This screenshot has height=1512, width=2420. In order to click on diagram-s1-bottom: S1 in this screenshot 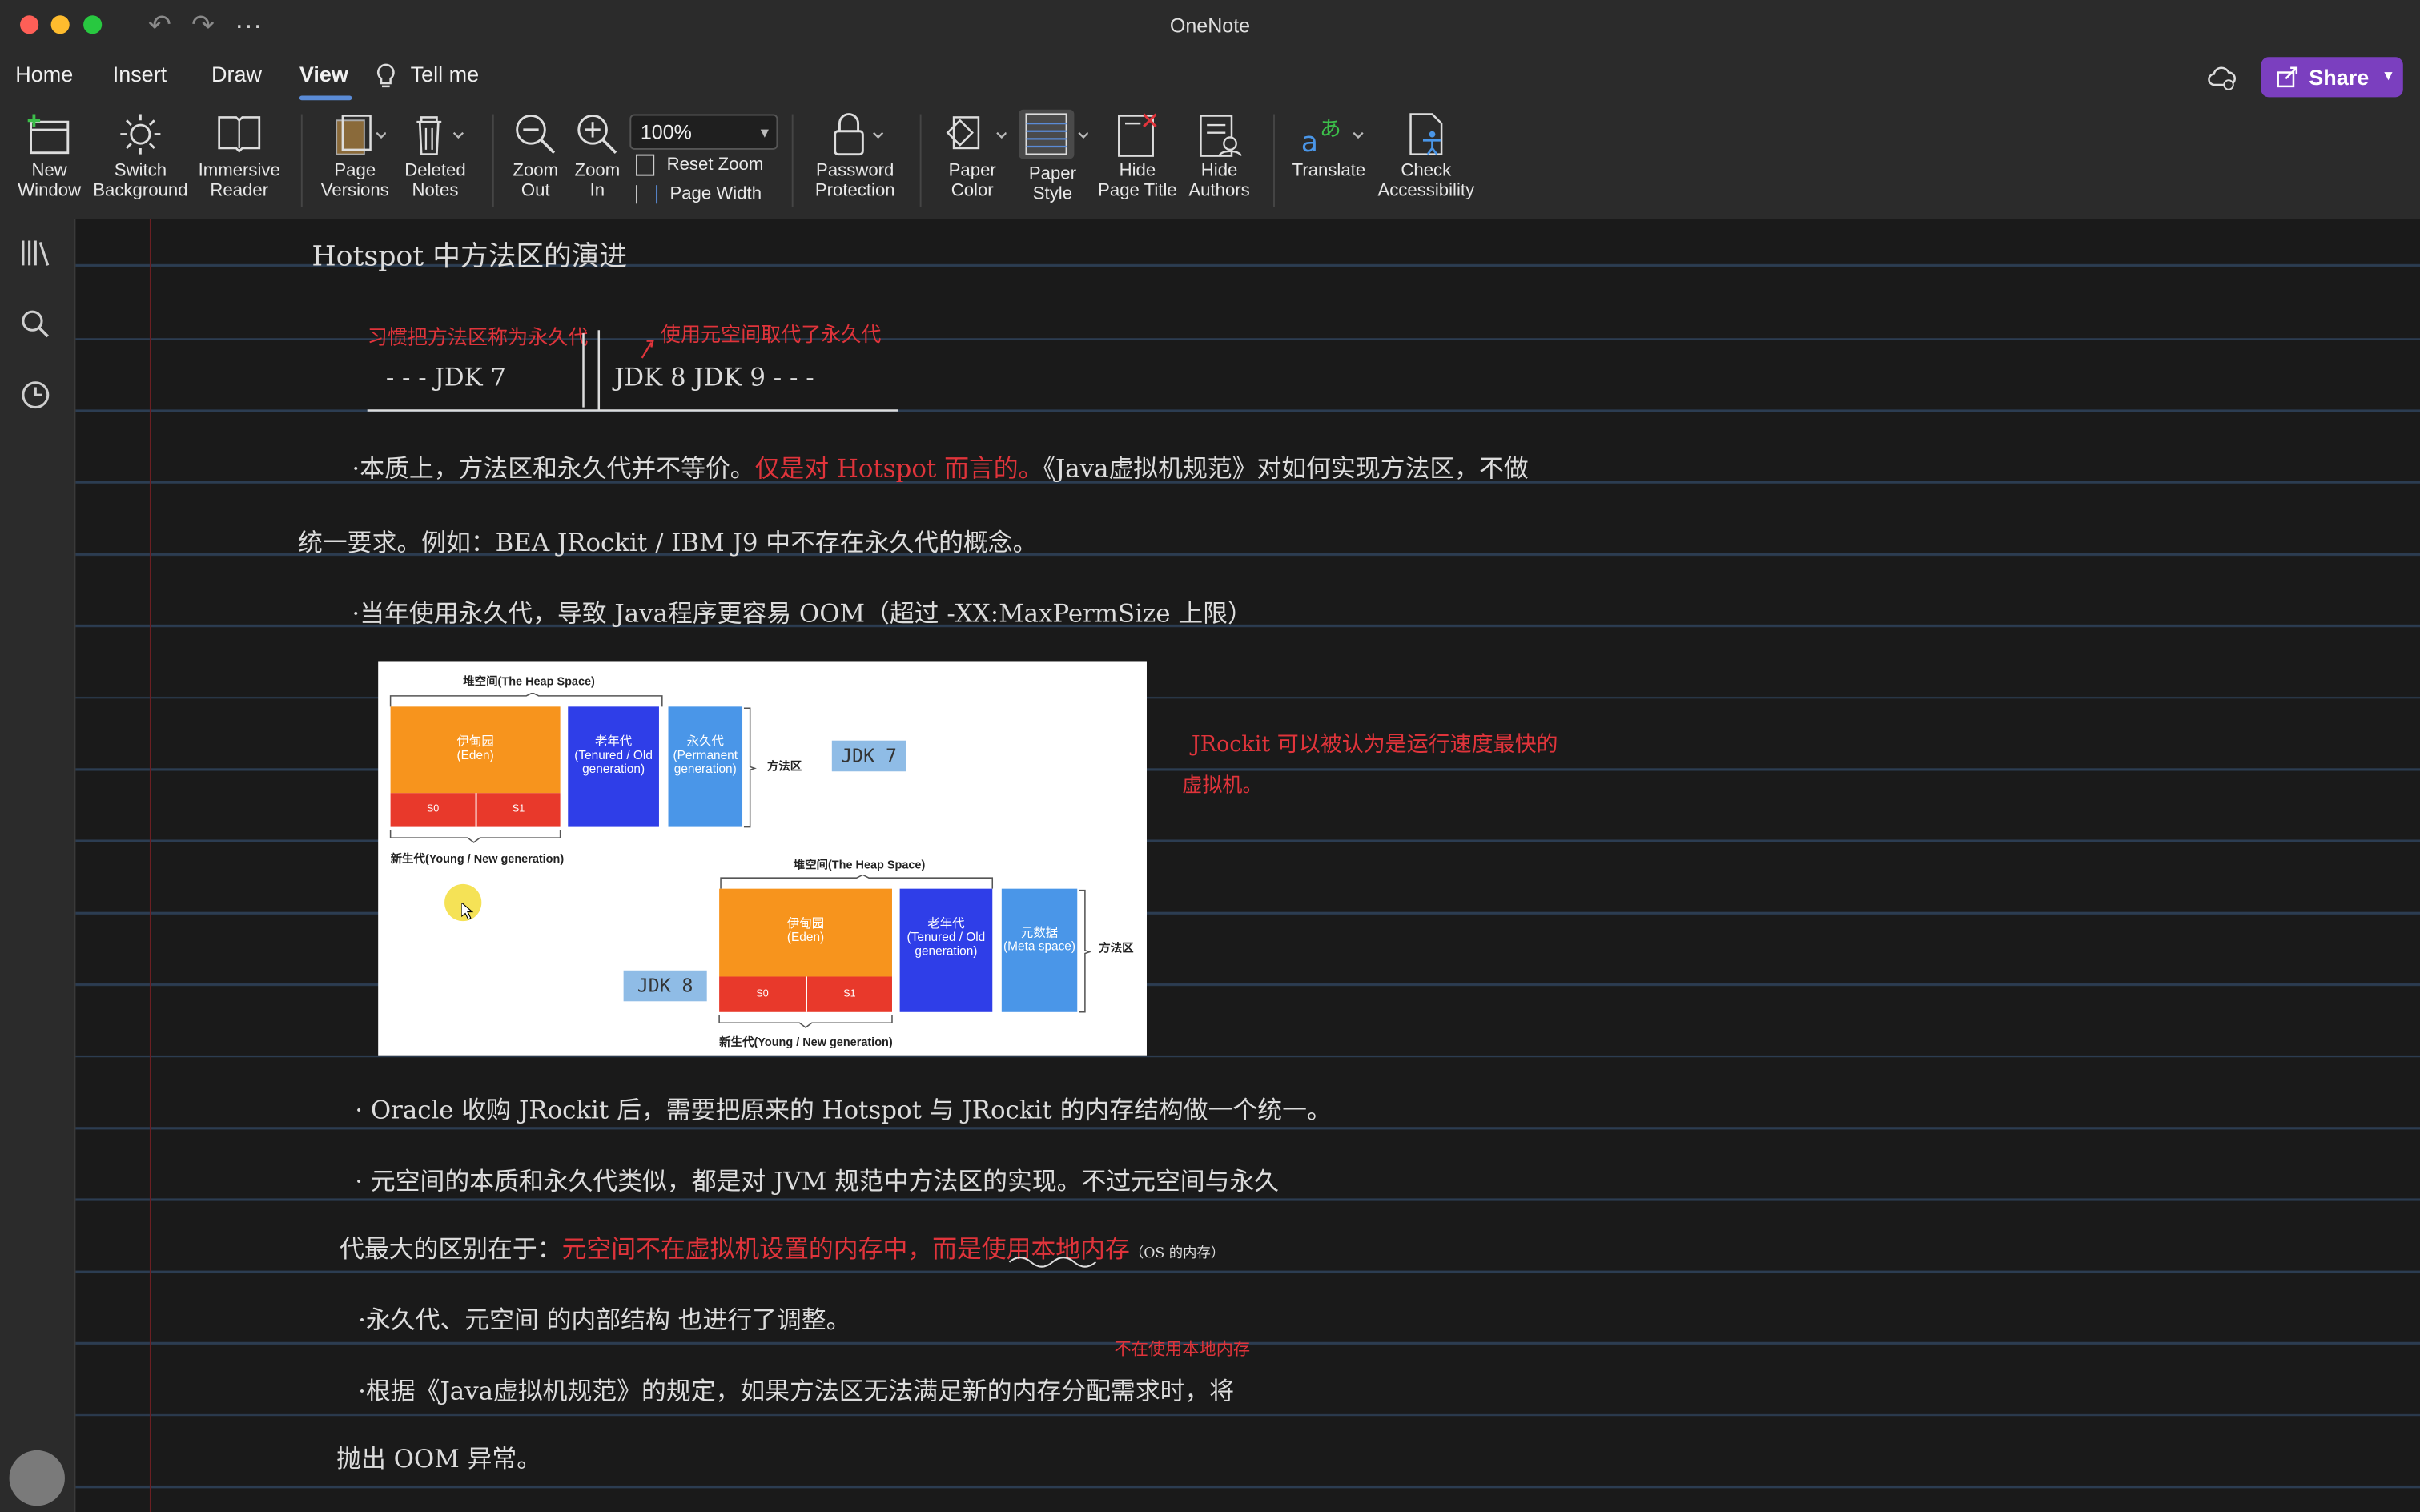, I will do `click(849, 994)`.